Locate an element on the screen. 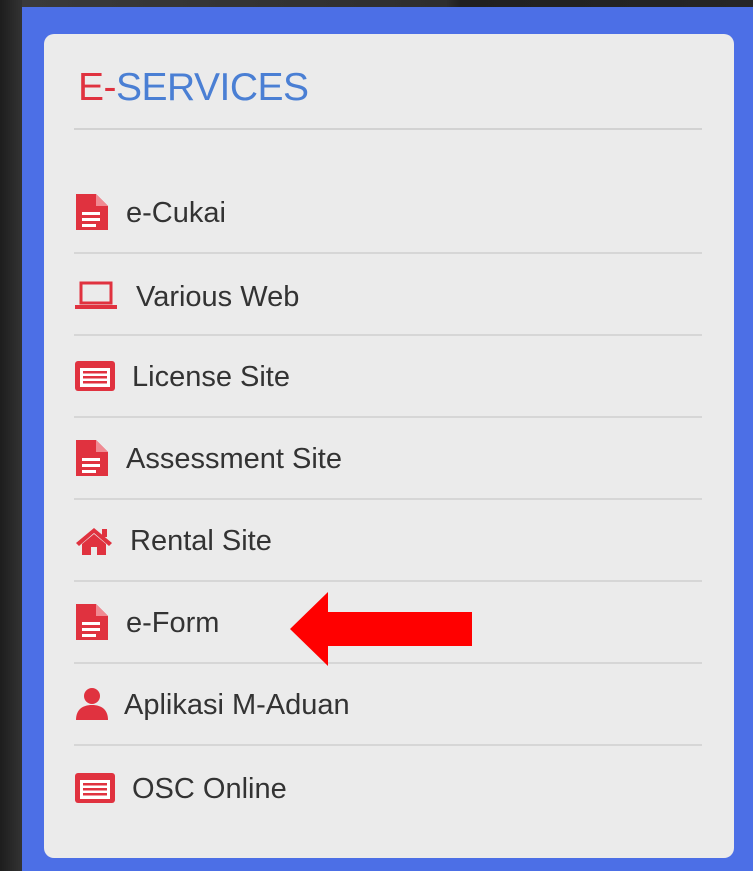  menu-item-label: OSC Online is located at coordinates (209, 789).